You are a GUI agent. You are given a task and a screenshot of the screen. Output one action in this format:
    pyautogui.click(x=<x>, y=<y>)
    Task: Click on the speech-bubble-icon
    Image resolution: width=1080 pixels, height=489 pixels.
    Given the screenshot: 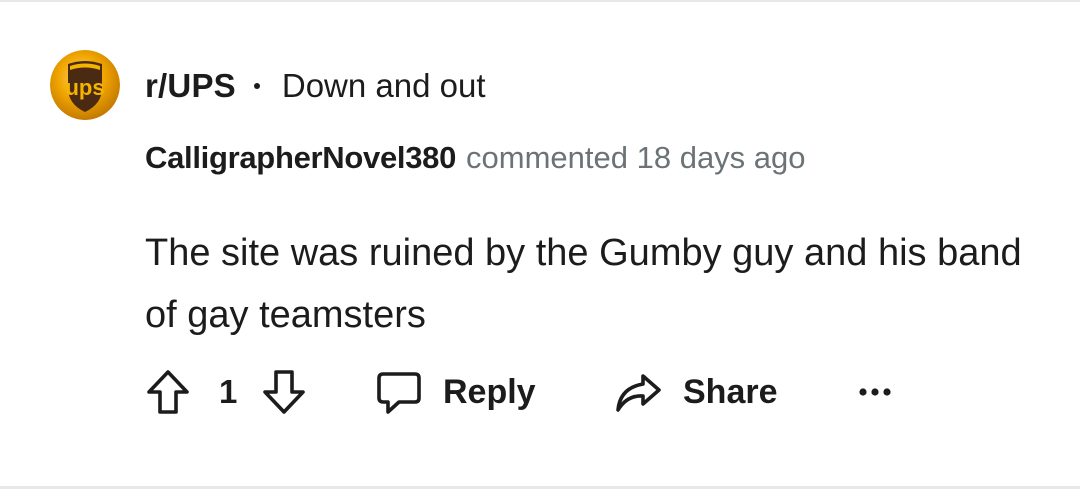 What is the action you would take?
    pyautogui.click(x=399, y=393)
    